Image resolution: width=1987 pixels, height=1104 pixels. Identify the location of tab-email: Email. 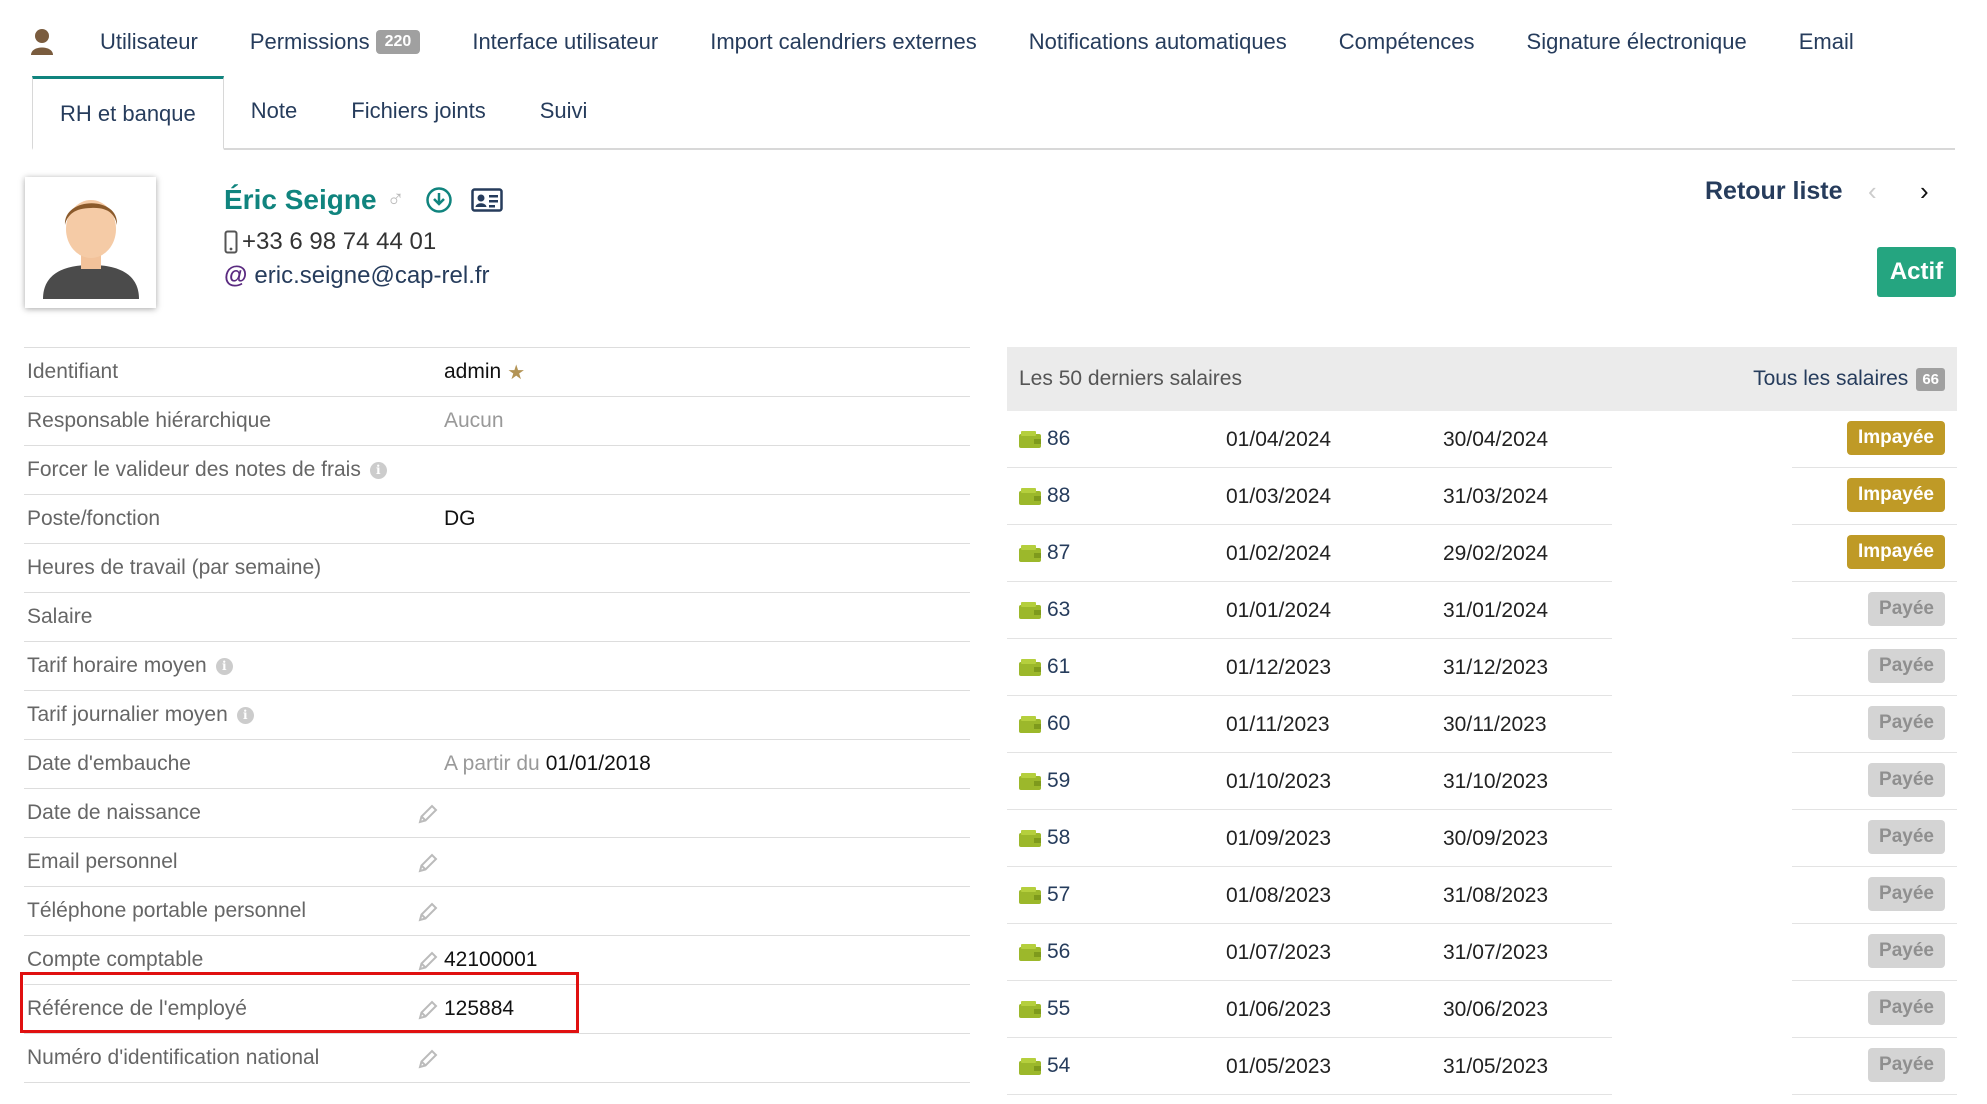
(1826, 42).